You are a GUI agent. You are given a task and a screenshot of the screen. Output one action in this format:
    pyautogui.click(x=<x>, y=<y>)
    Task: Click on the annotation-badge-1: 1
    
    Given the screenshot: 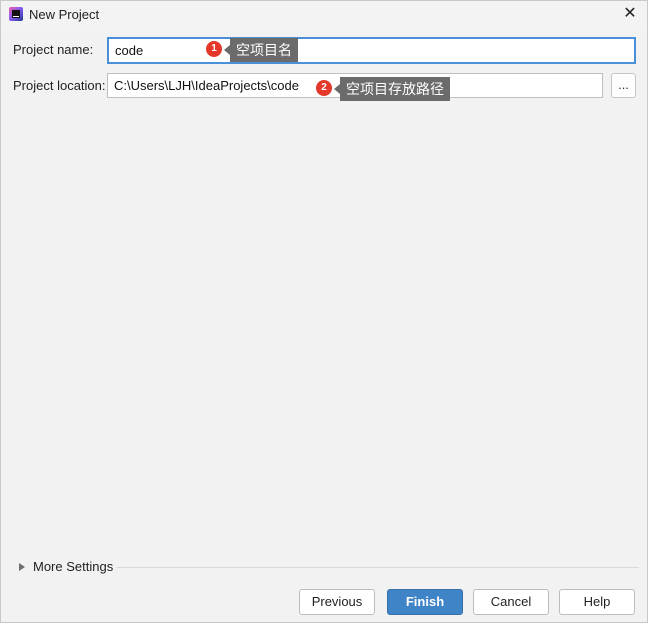 What is the action you would take?
    pyautogui.click(x=214, y=49)
    